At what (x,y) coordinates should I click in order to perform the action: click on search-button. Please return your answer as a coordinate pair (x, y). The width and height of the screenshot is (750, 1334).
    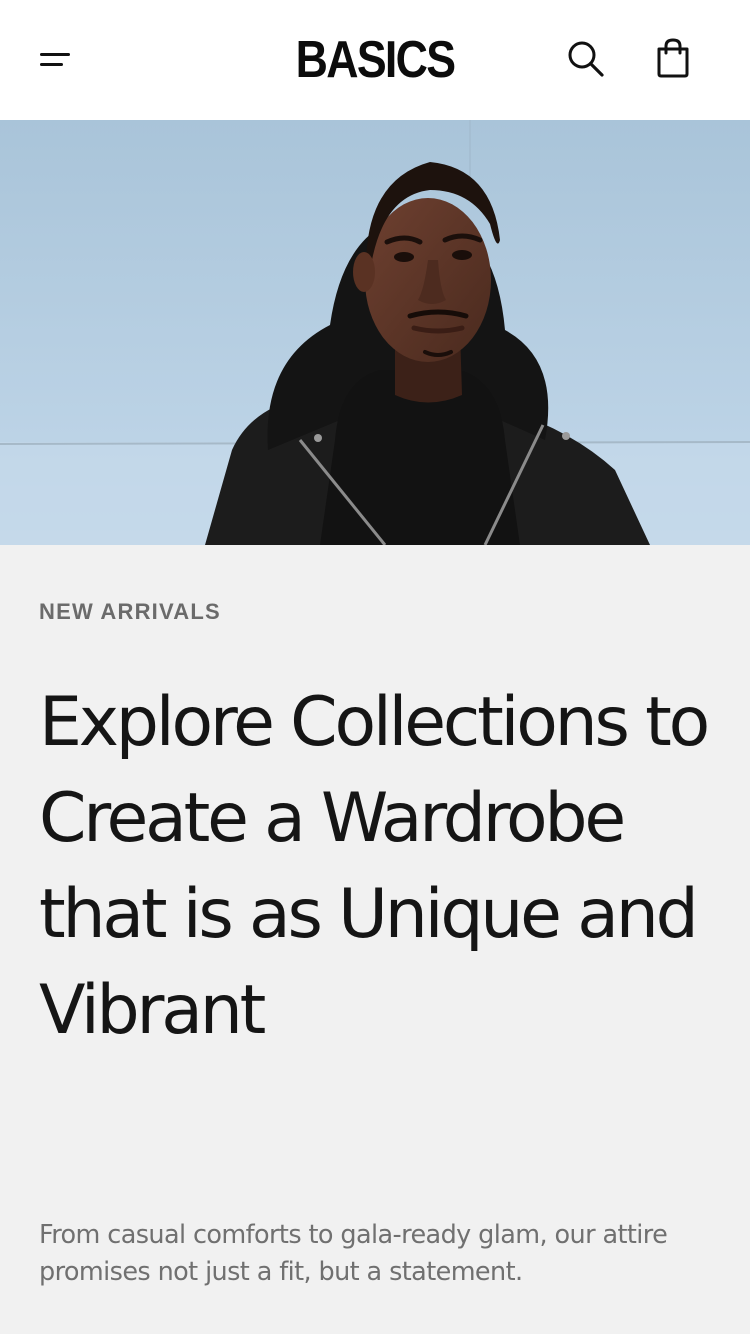
    Looking at the image, I should click on (585, 58).